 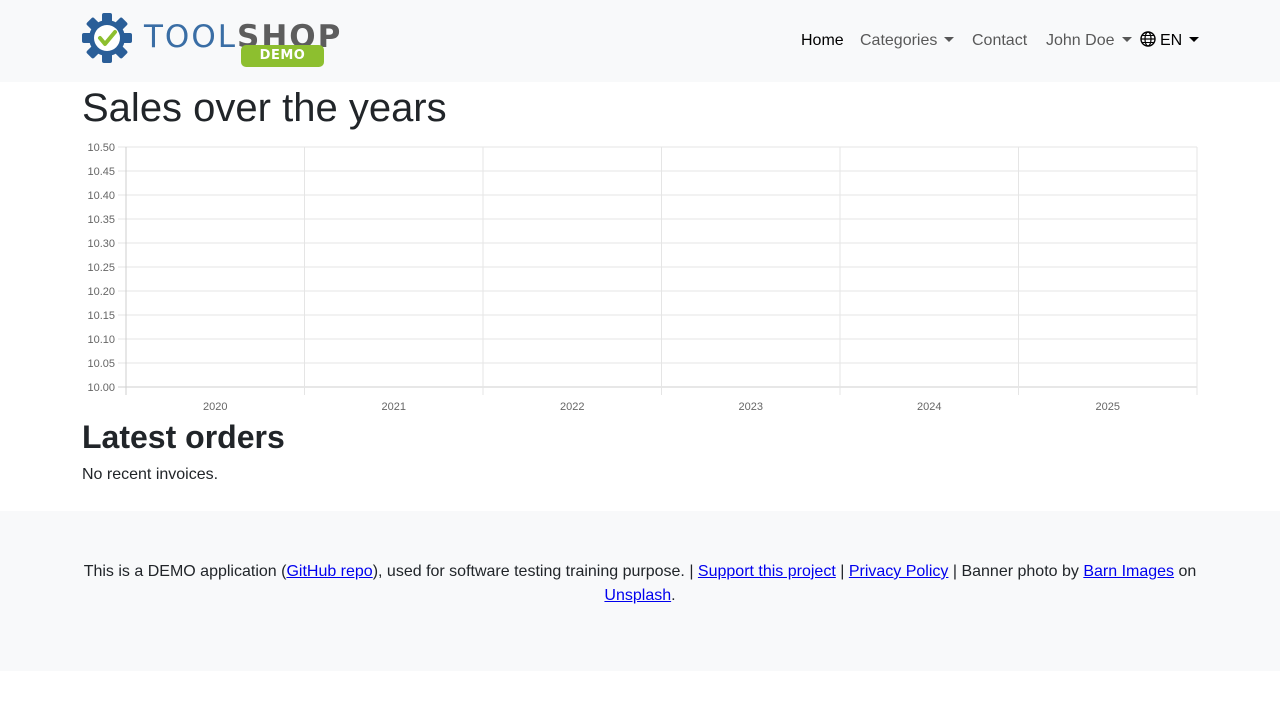 What do you see at coordinates (101, 268) in the screenshot?
I see `y-tick-label: 10.25` at bounding box center [101, 268].